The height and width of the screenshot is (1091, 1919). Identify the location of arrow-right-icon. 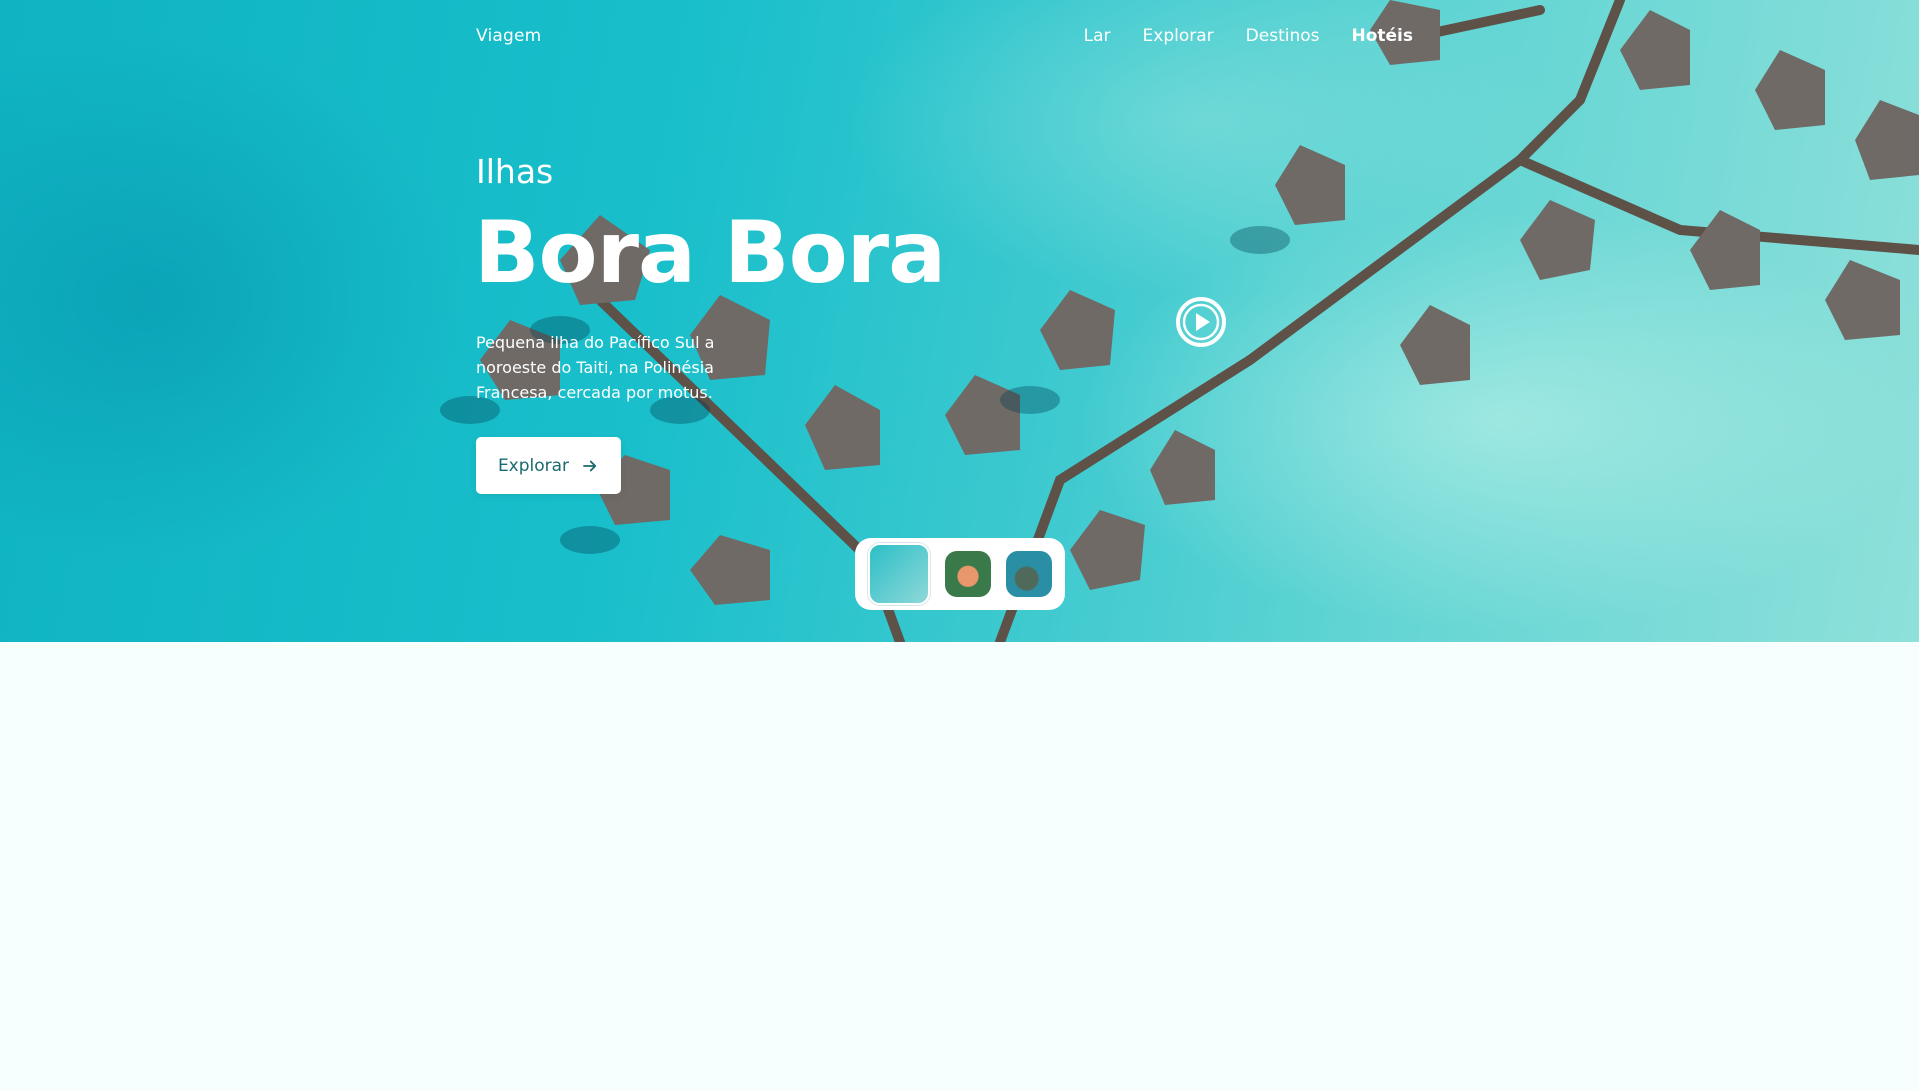
(590, 465).